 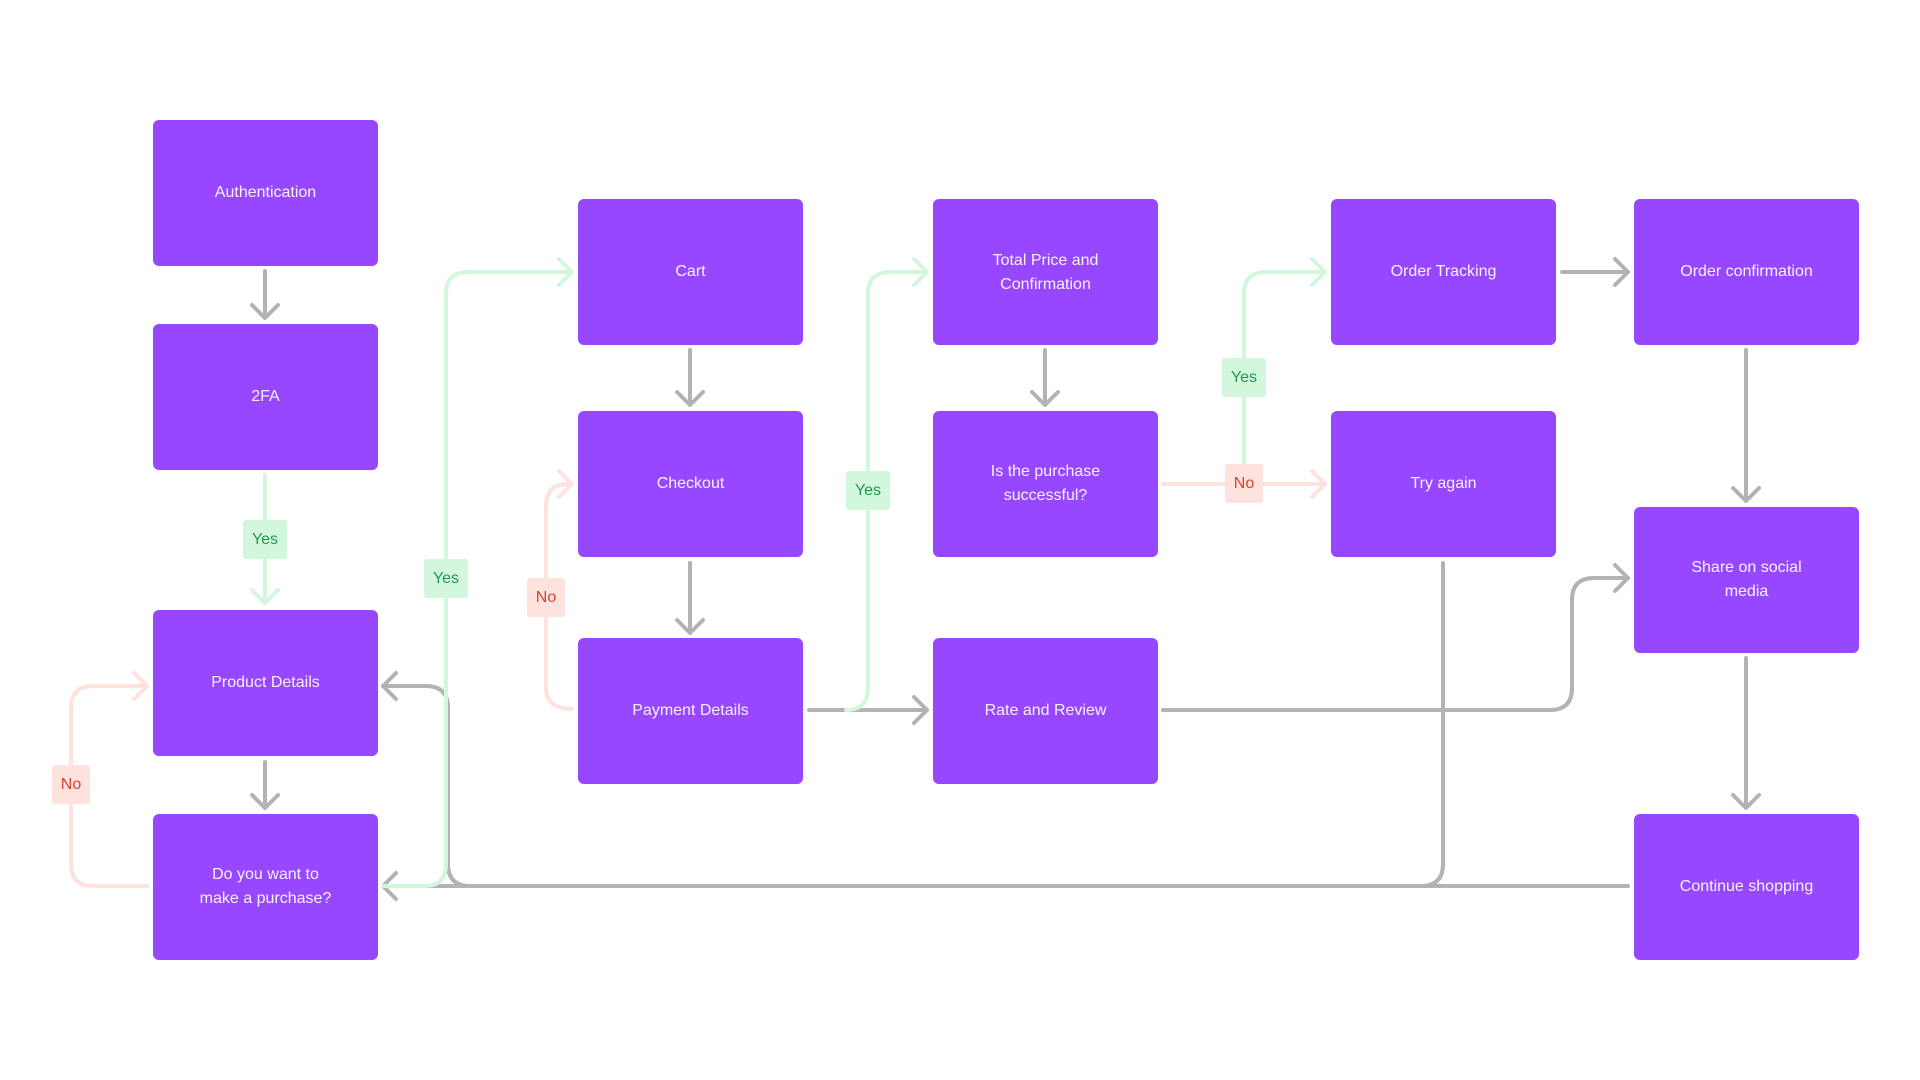 What do you see at coordinates (1432, 724) in the screenshot?
I see `edge-tryagain-to-purchase` at bounding box center [1432, 724].